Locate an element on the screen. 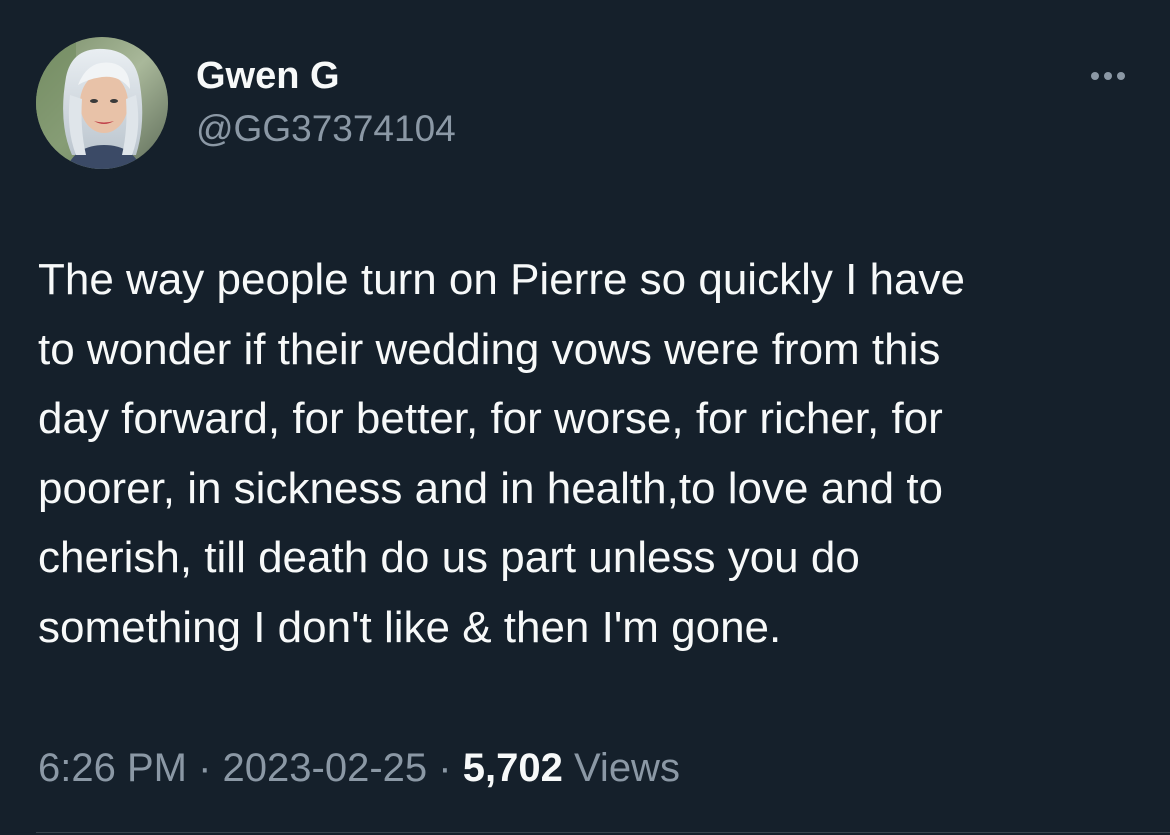 Image resolution: width=1170 pixels, height=835 pixels. tweet-time: 6:26 PM is located at coordinates (112, 768).